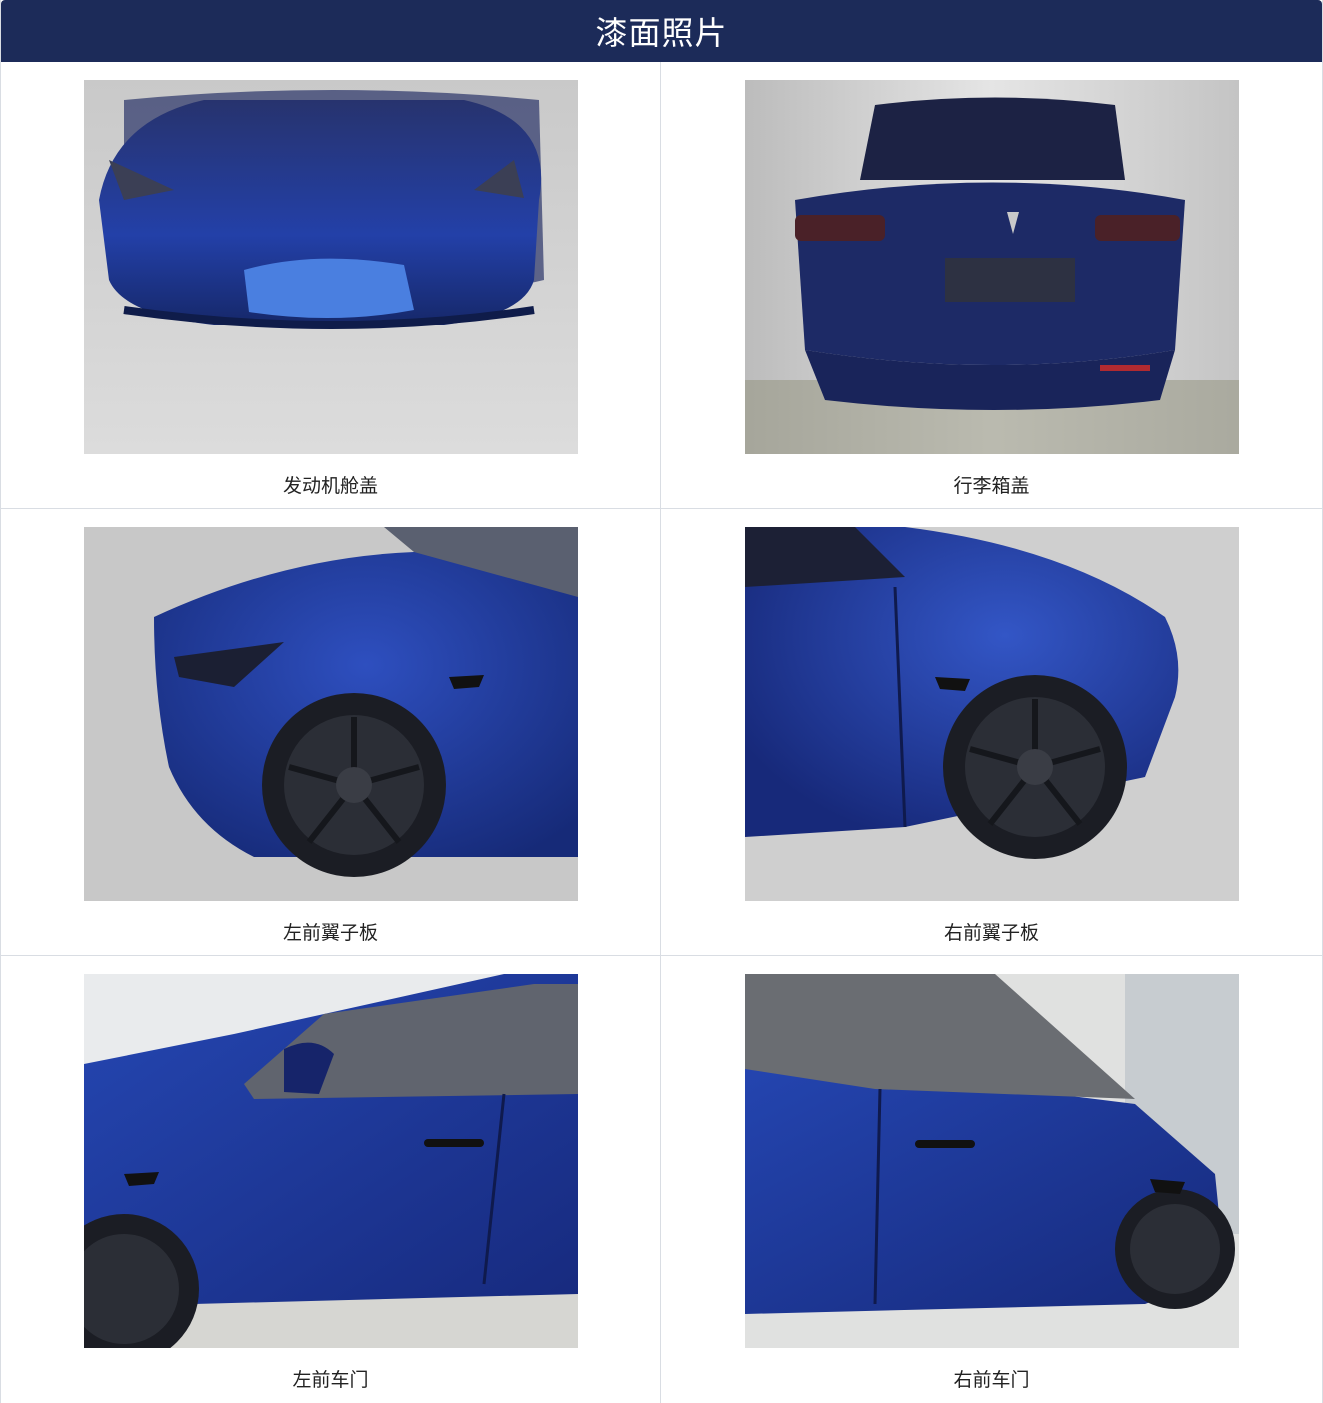  What do you see at coordinates (330, 267) in the screenshot?
I see `hood-photo` at bounding box center [330, 267].